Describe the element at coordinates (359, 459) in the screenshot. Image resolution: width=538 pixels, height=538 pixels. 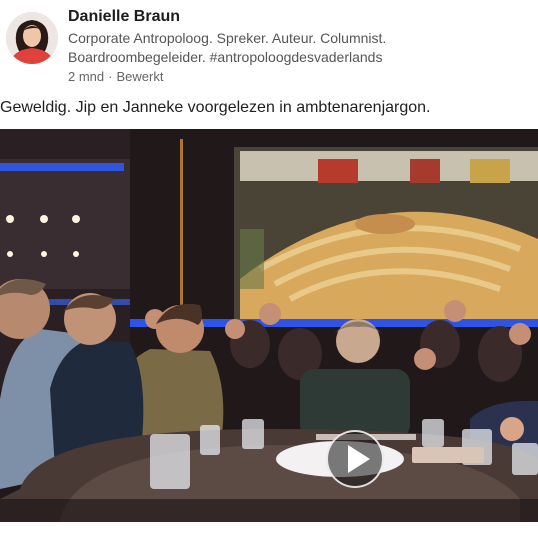
I see `play-icon` at that location.